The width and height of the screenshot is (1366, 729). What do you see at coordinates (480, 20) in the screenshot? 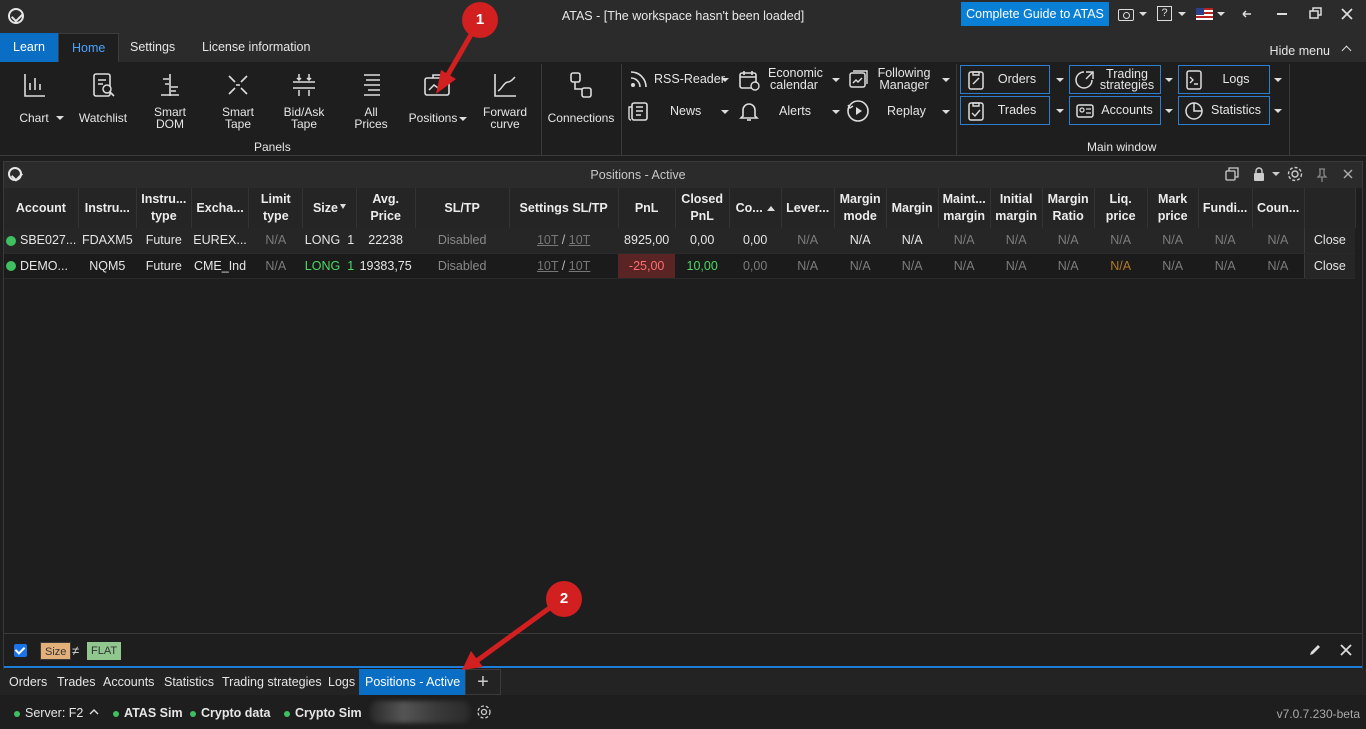
I see `annotation-marker-1: 1` at bounding box center [480, 20].